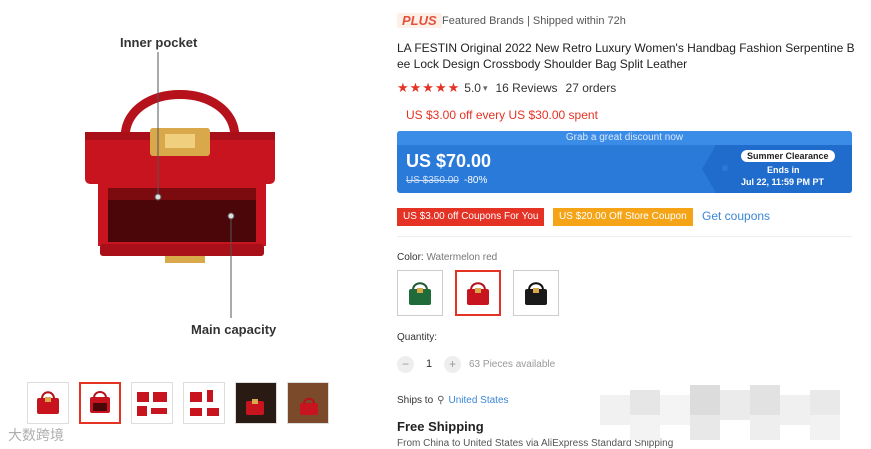  What do you see at coordinates (624, 236) in the screenshot?
I see `divider` at bounding box center [624, 236].